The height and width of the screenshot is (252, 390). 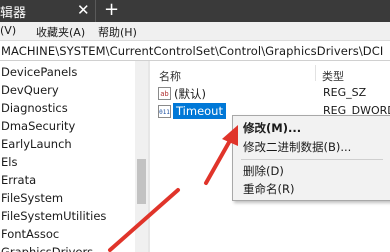 I want to click on column-separator, so click(x=315, y=73).